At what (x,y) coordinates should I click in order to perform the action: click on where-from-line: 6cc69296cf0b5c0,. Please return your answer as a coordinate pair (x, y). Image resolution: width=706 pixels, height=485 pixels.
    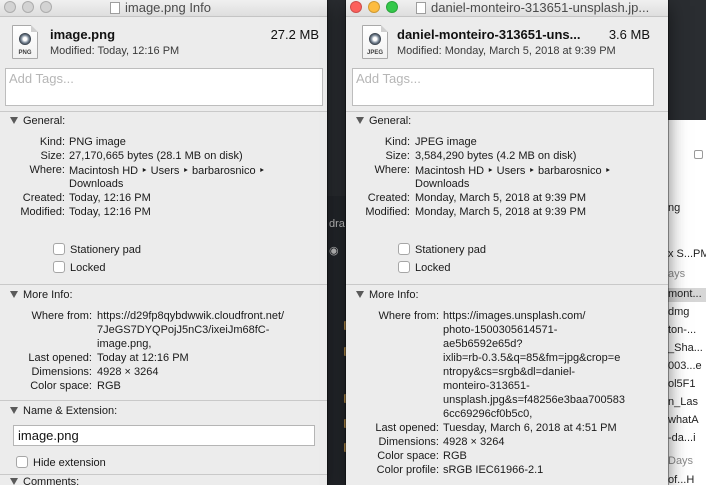
    Looking at the image, I should click on (488, 414).